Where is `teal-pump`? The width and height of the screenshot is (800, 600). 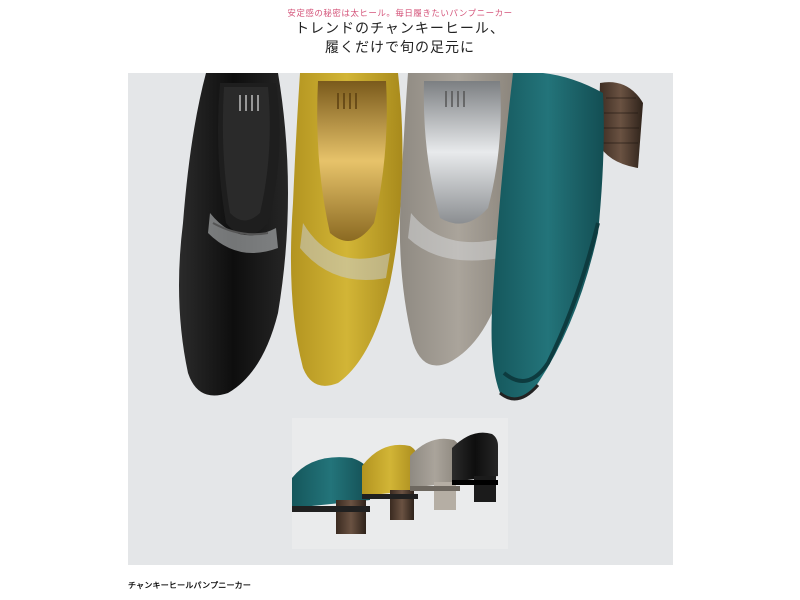
teal-pump is located at coordinates (567, 237).